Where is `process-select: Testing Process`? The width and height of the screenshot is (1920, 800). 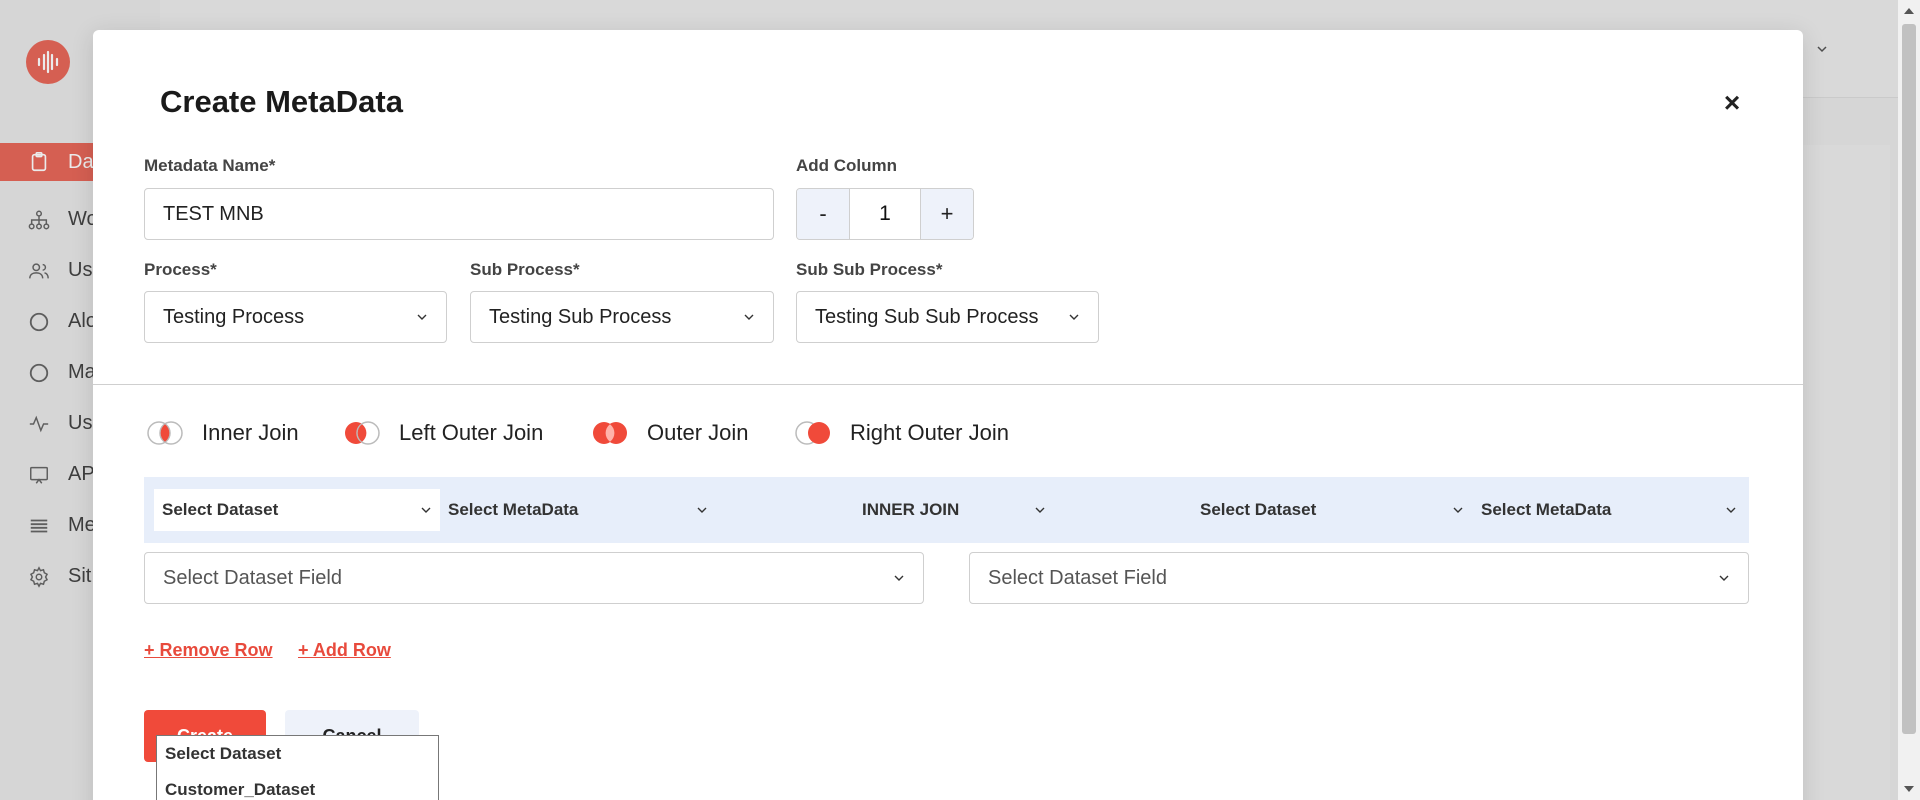
process-select: Testing Process is located at coordinates (295, 317).